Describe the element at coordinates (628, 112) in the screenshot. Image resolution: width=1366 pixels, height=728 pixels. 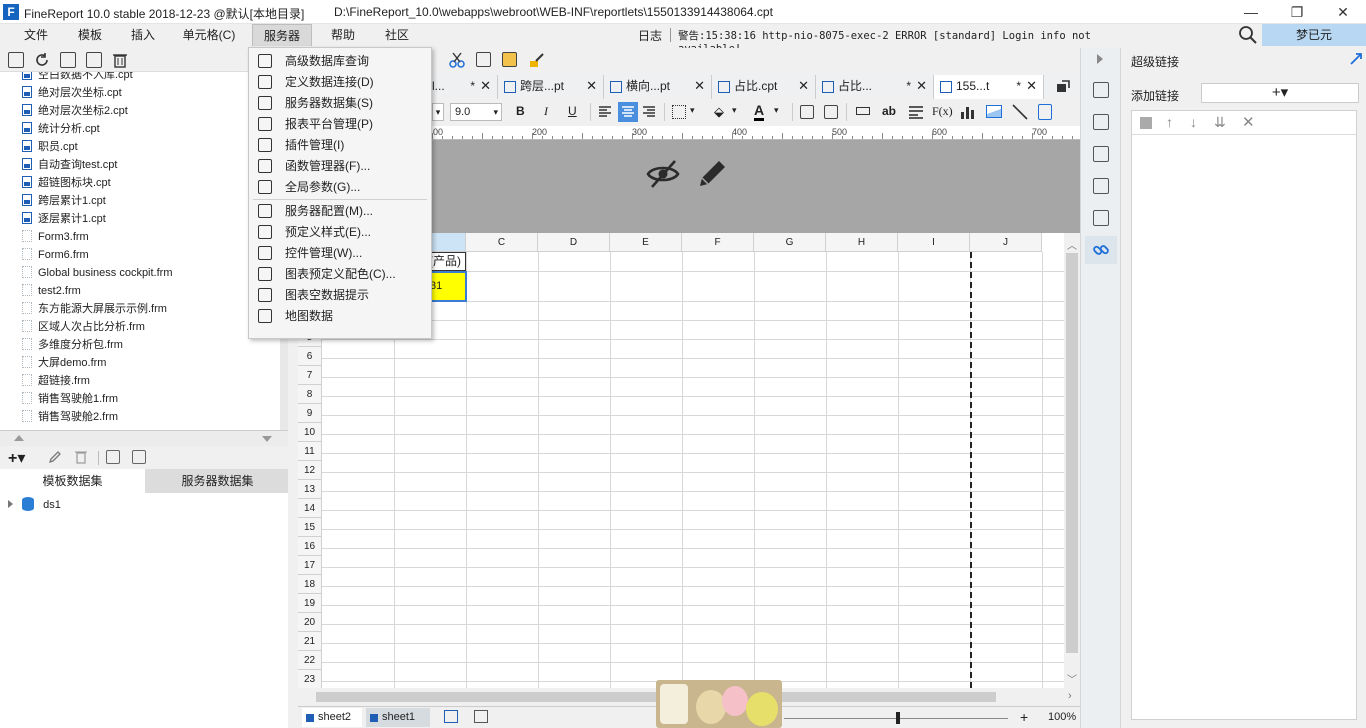
I see `align-center-button` at that location.